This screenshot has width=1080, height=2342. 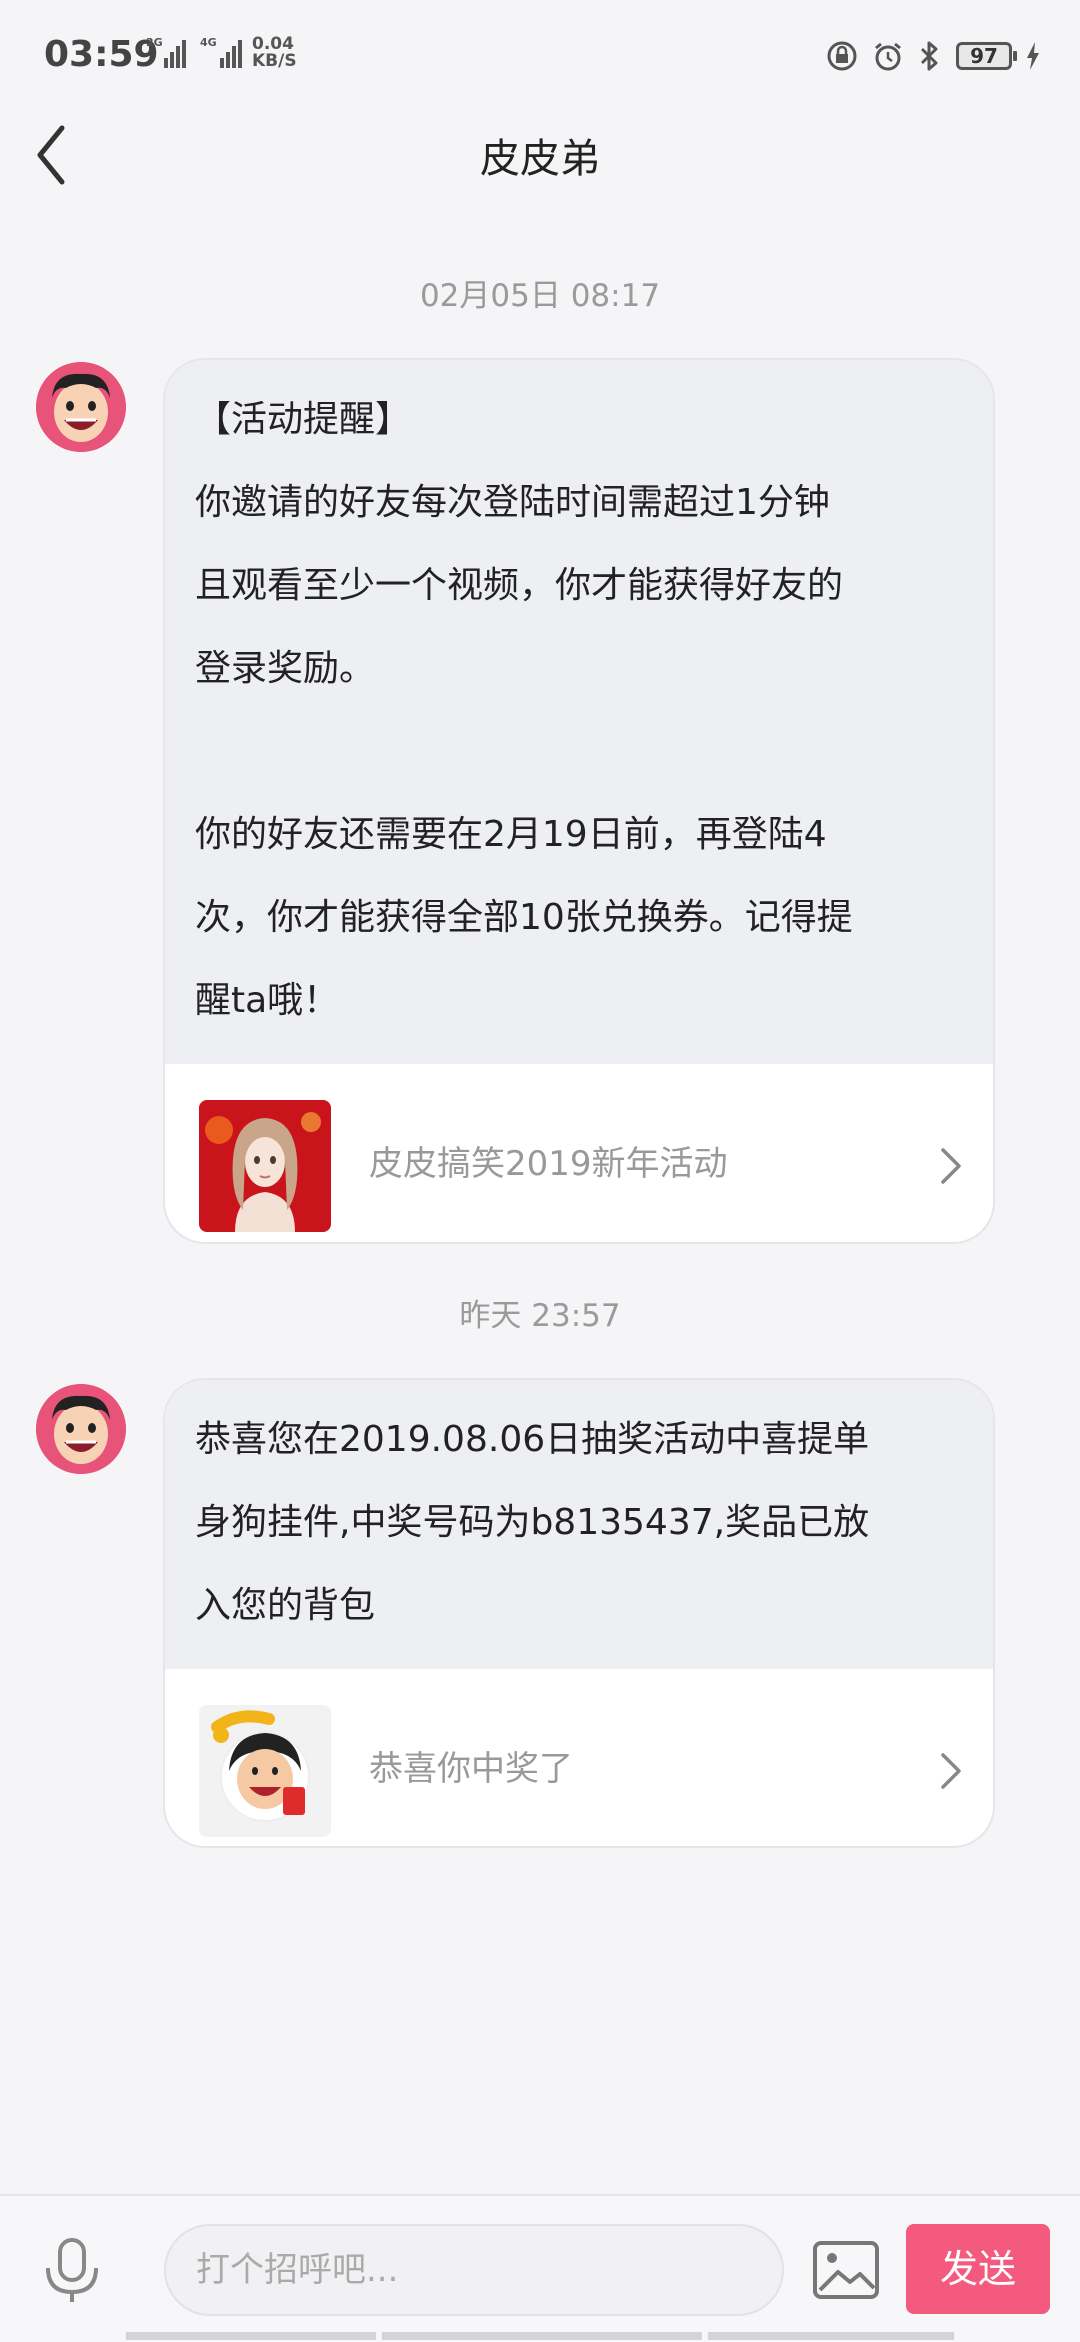 I want to click on image-icon, so click(x=846, y=2270).